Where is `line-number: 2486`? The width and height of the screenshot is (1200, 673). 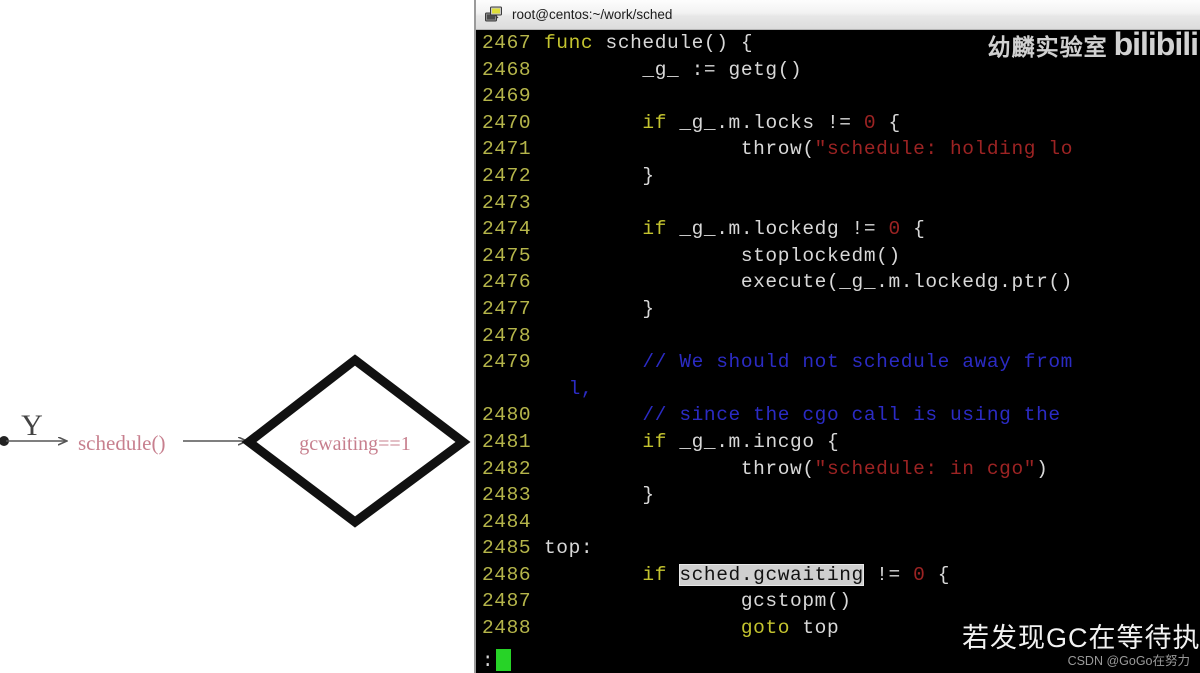 line-number: 2486 is located at coordinates (507, 574).